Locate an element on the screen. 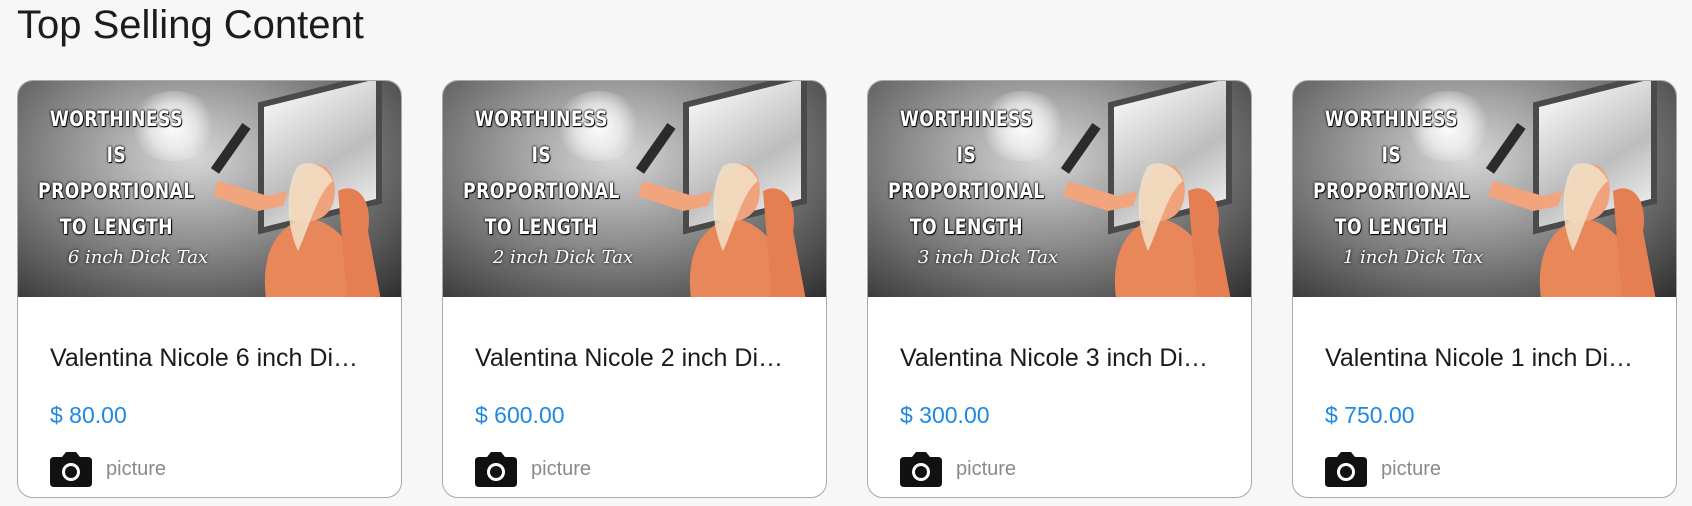 The height and width of the screenshot is (506, 1692). card-price: $ 600.00 is located at coordinates (520, 415).